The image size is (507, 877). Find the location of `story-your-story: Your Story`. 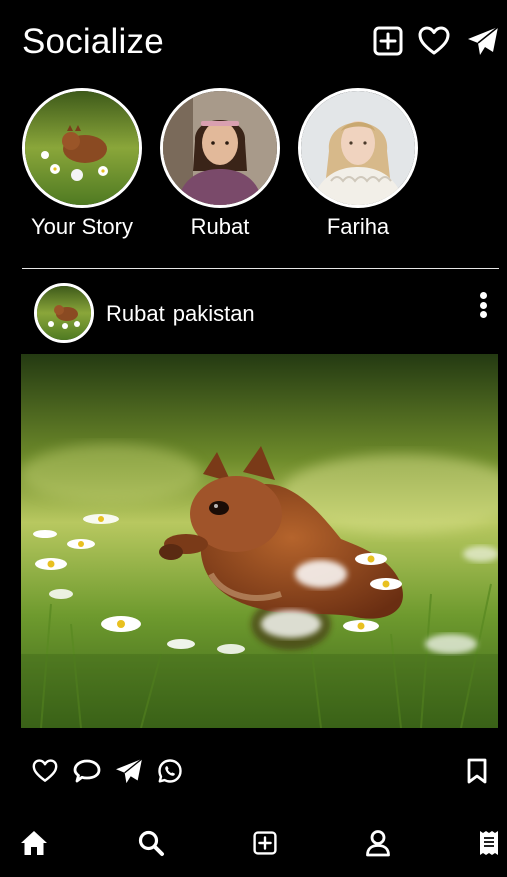

story-your-story: Your Story is located at coordinates (82, 164).